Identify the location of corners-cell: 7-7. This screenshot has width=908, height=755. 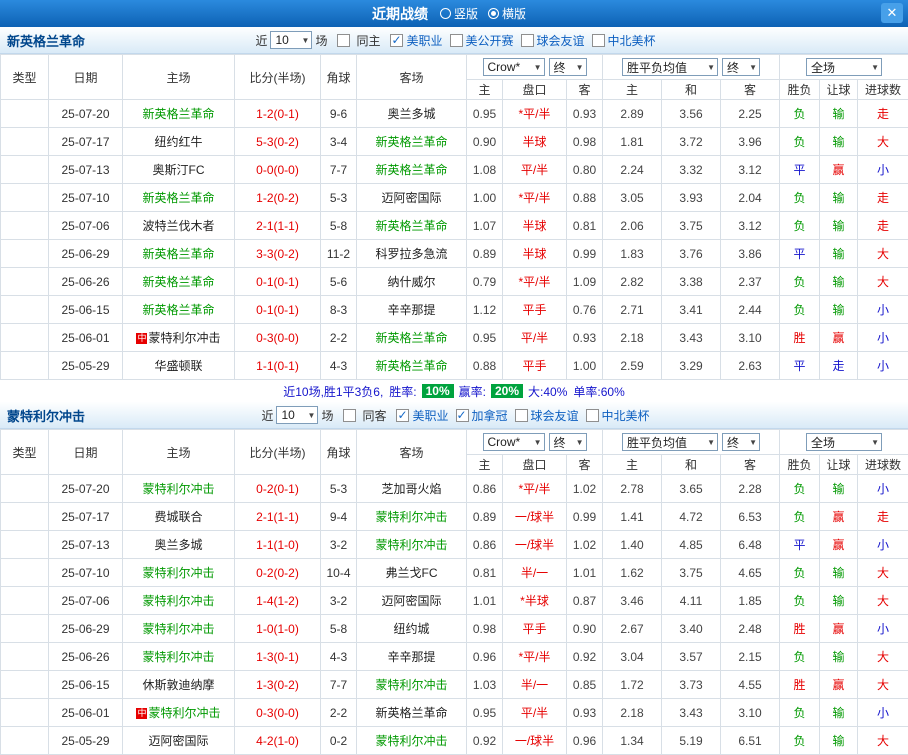
(339, 685).